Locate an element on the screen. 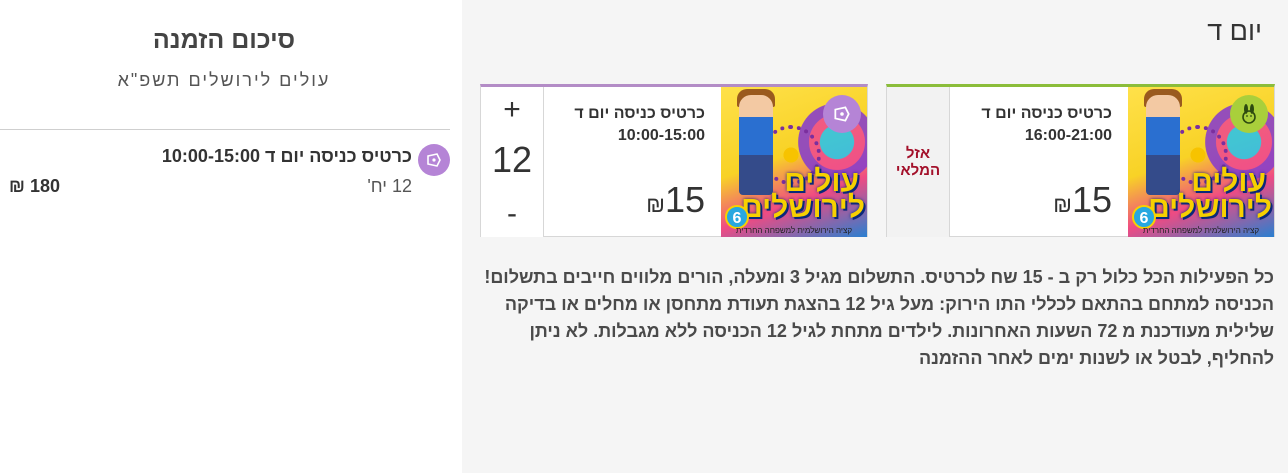  quantity-value: 12 is located at coordinates (512, 159).